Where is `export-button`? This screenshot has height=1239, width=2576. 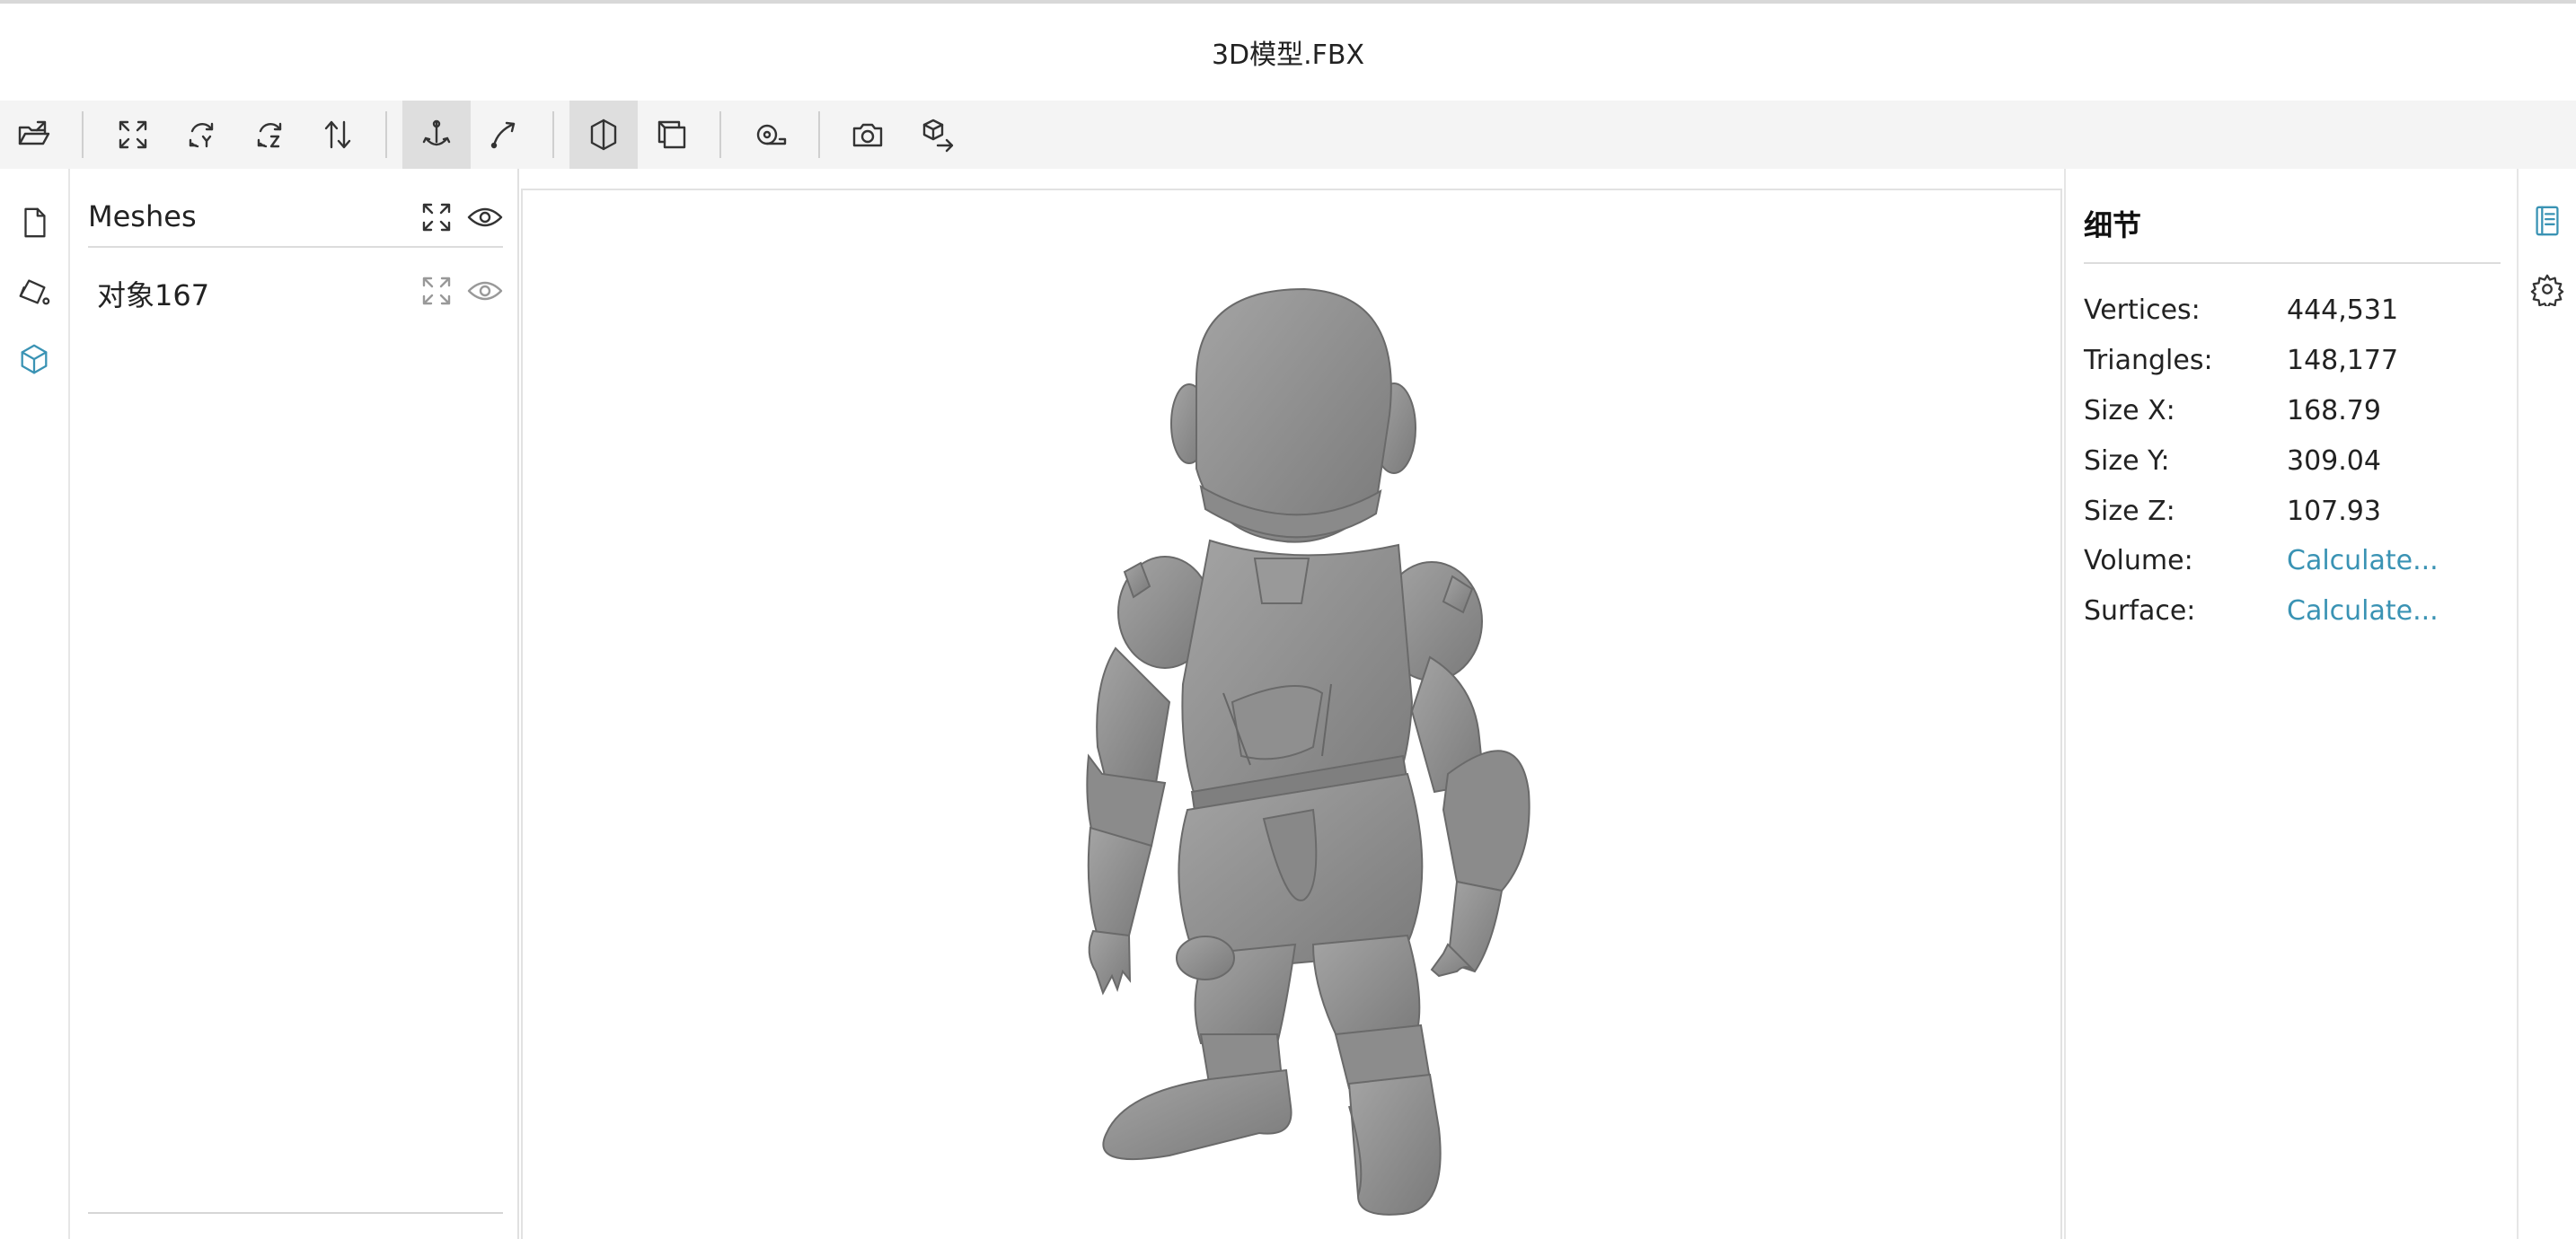
export-button is located at coordinates (938, 135).